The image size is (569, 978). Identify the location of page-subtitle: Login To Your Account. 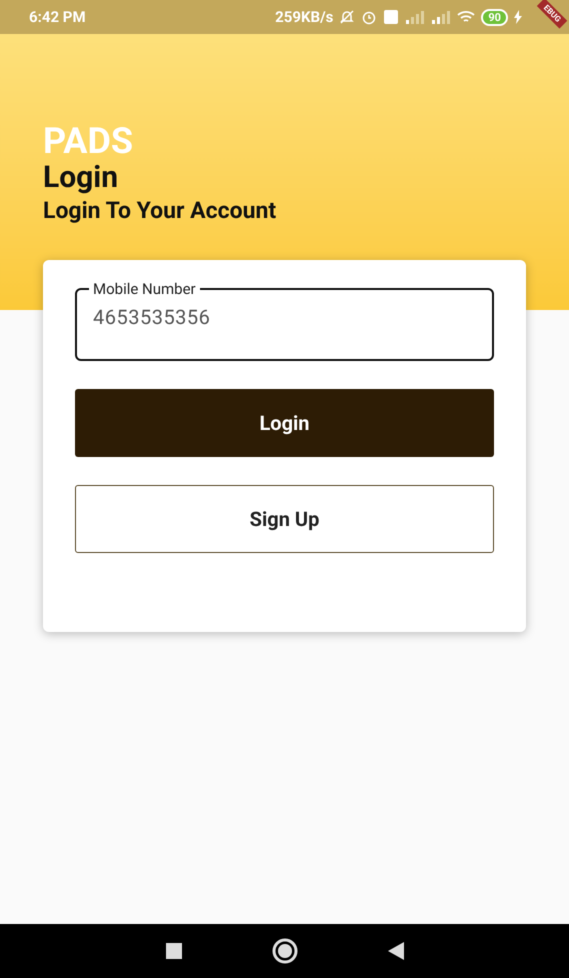
(160, 211).